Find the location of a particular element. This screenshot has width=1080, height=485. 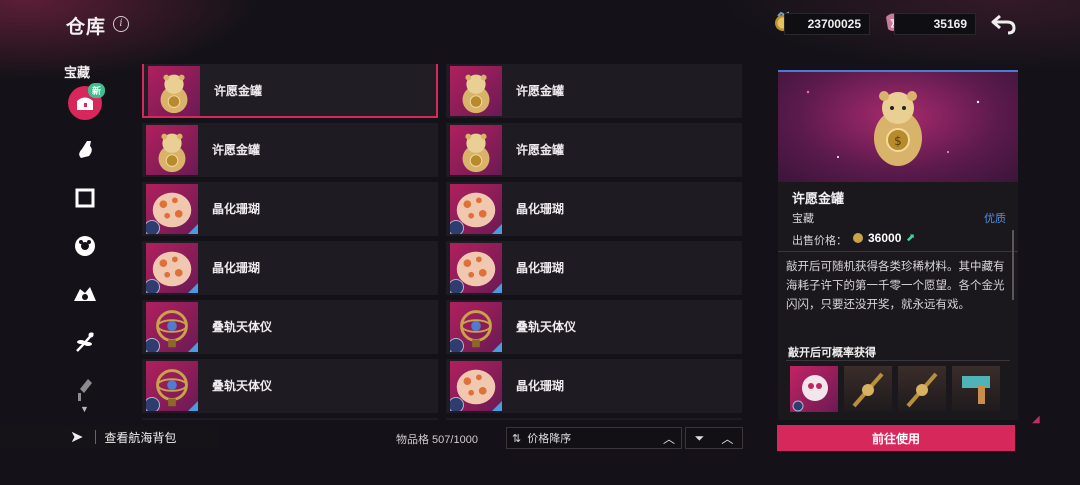

shovel-icon is located at coordinates (85, 390).